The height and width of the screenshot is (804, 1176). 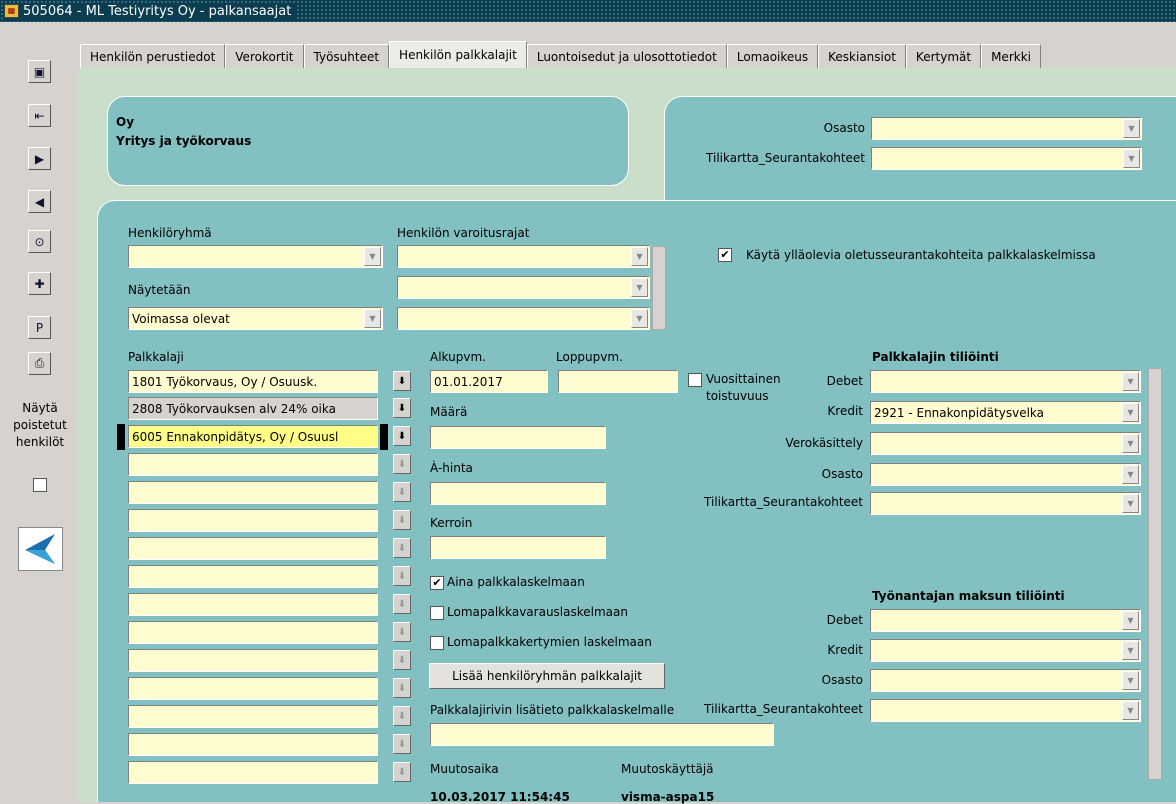 I want to click on use-defaults-checkbox: ✔, so click(x=725, y=255).